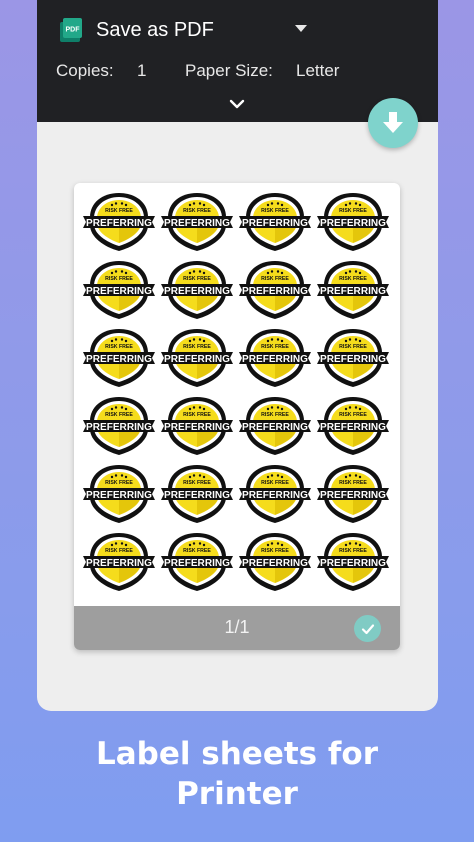  I want to click on check-icon, so click(367, 628).